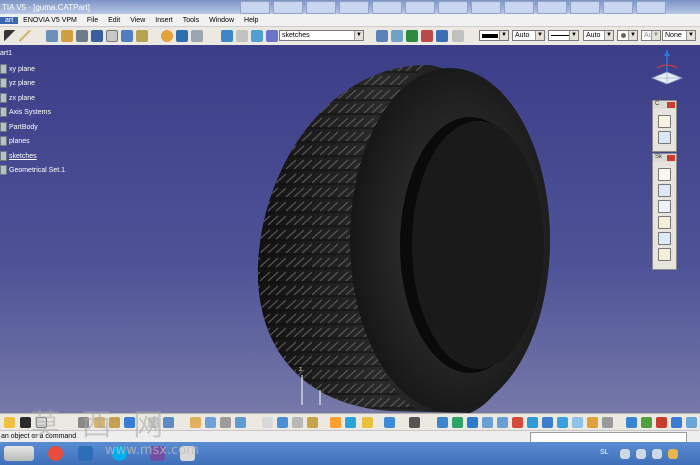 This screenshot has height=465, width=700. Describe the element at coordinates (458, 36) in the screenshot. I see `remove-lump-icon` at that location.